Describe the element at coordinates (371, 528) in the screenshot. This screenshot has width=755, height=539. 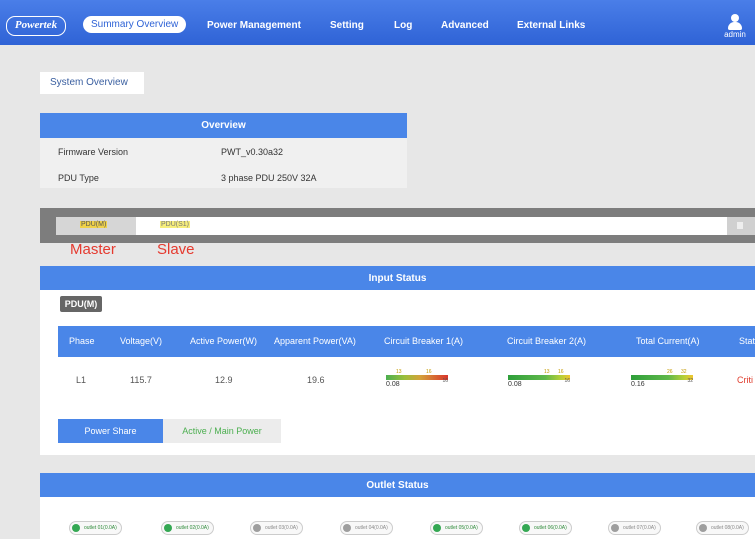
I see `outlet-label: outlet 04(0.0A)` at that location.